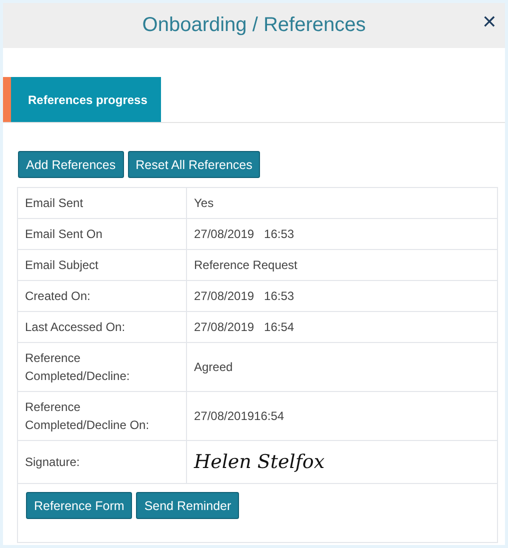  Describe the element at coordinates (194, 164) in the screenshot. I see `action-button: Reset All References` at that location.